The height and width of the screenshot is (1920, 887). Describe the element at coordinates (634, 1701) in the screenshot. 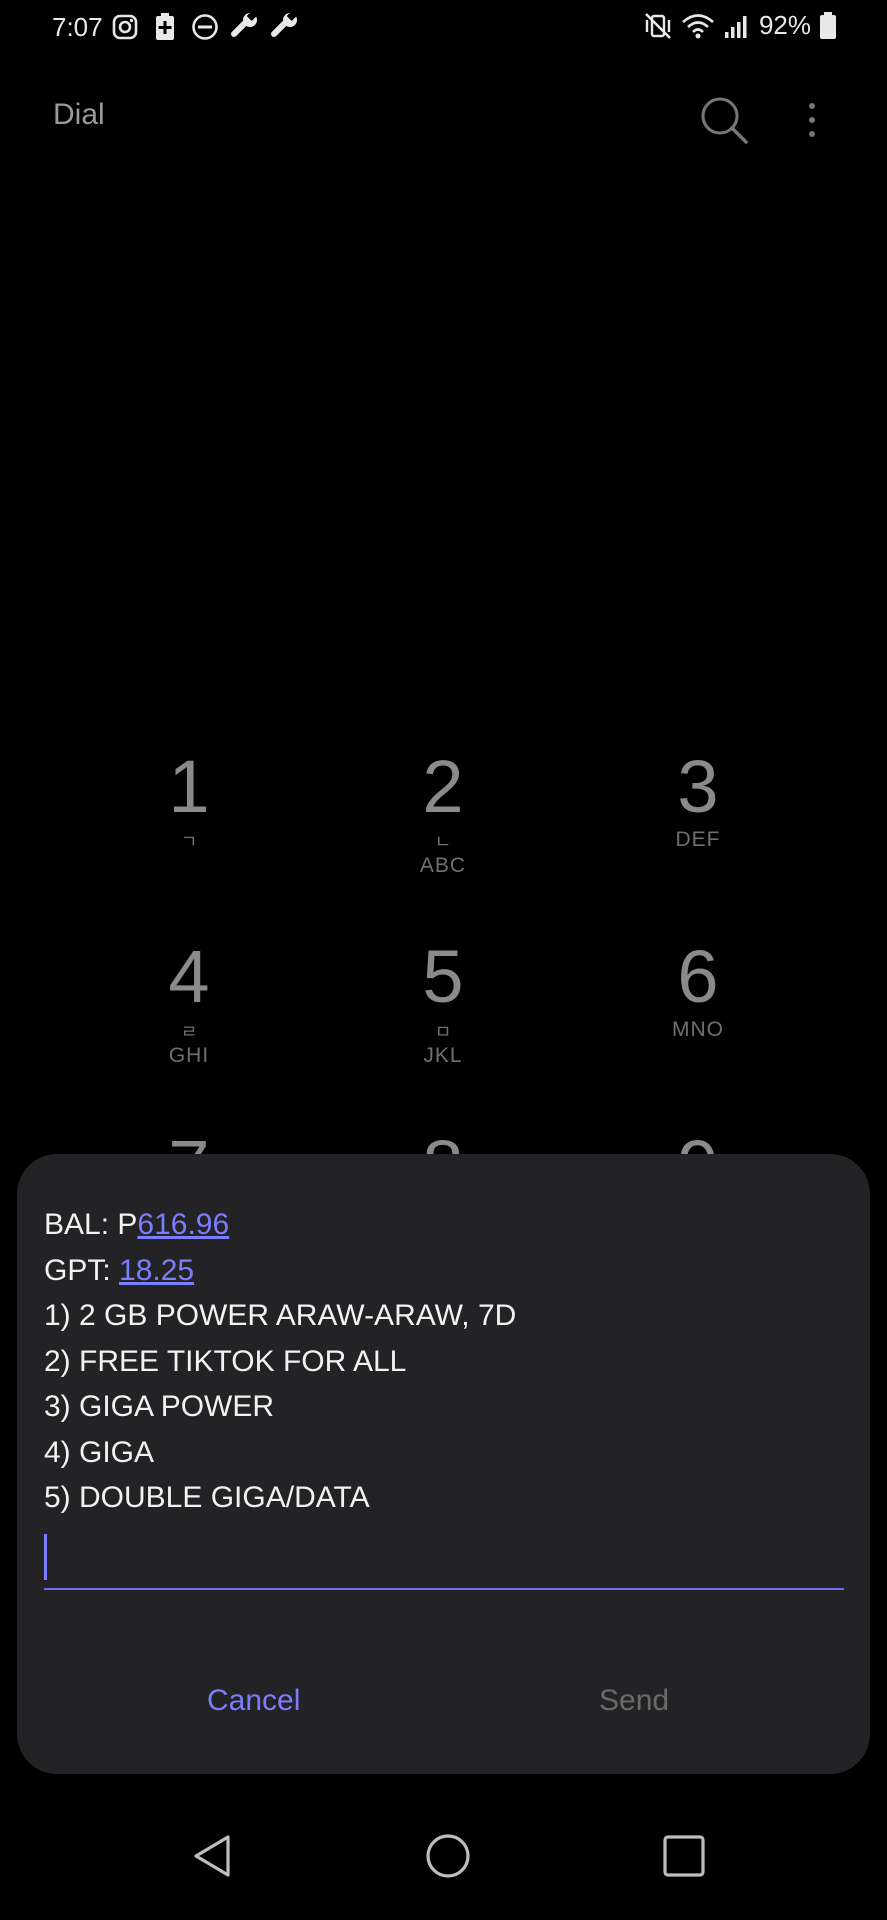

I see `send-button: Send` at that location.